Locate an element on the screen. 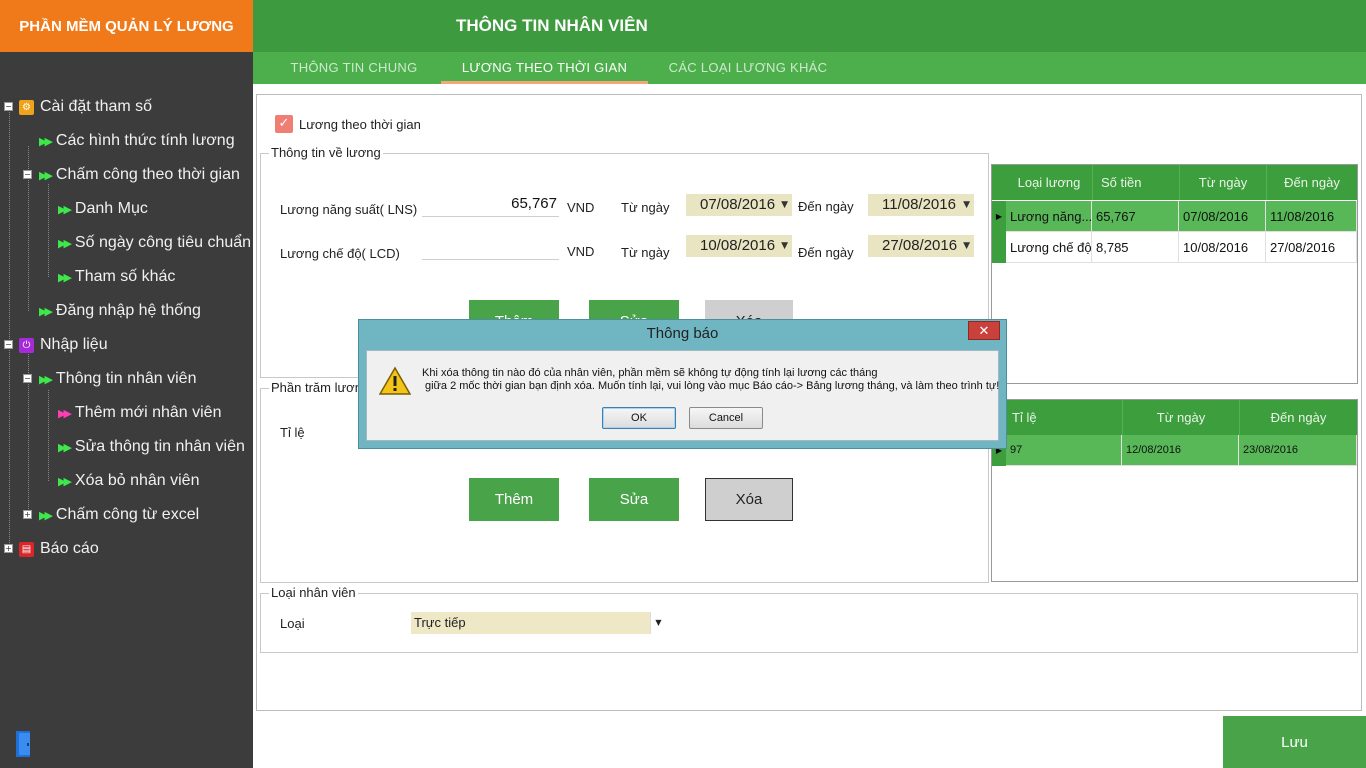 The width and height of the screenshot is (1366, 768). sidebar-item-label: Báo cáo is located at coordinates (69, 548).